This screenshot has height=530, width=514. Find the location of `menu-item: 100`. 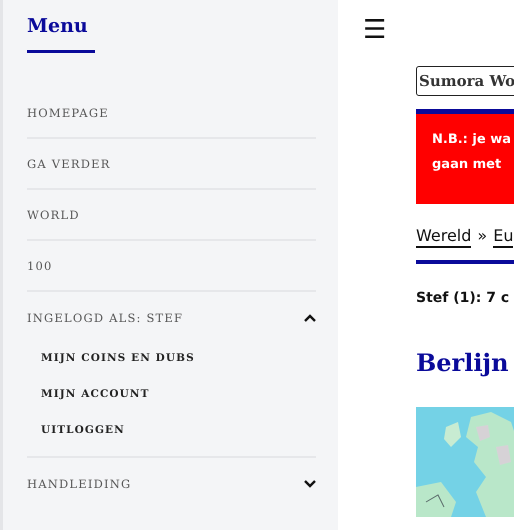

menu-item: 100 is located at coordinates (40, 265).